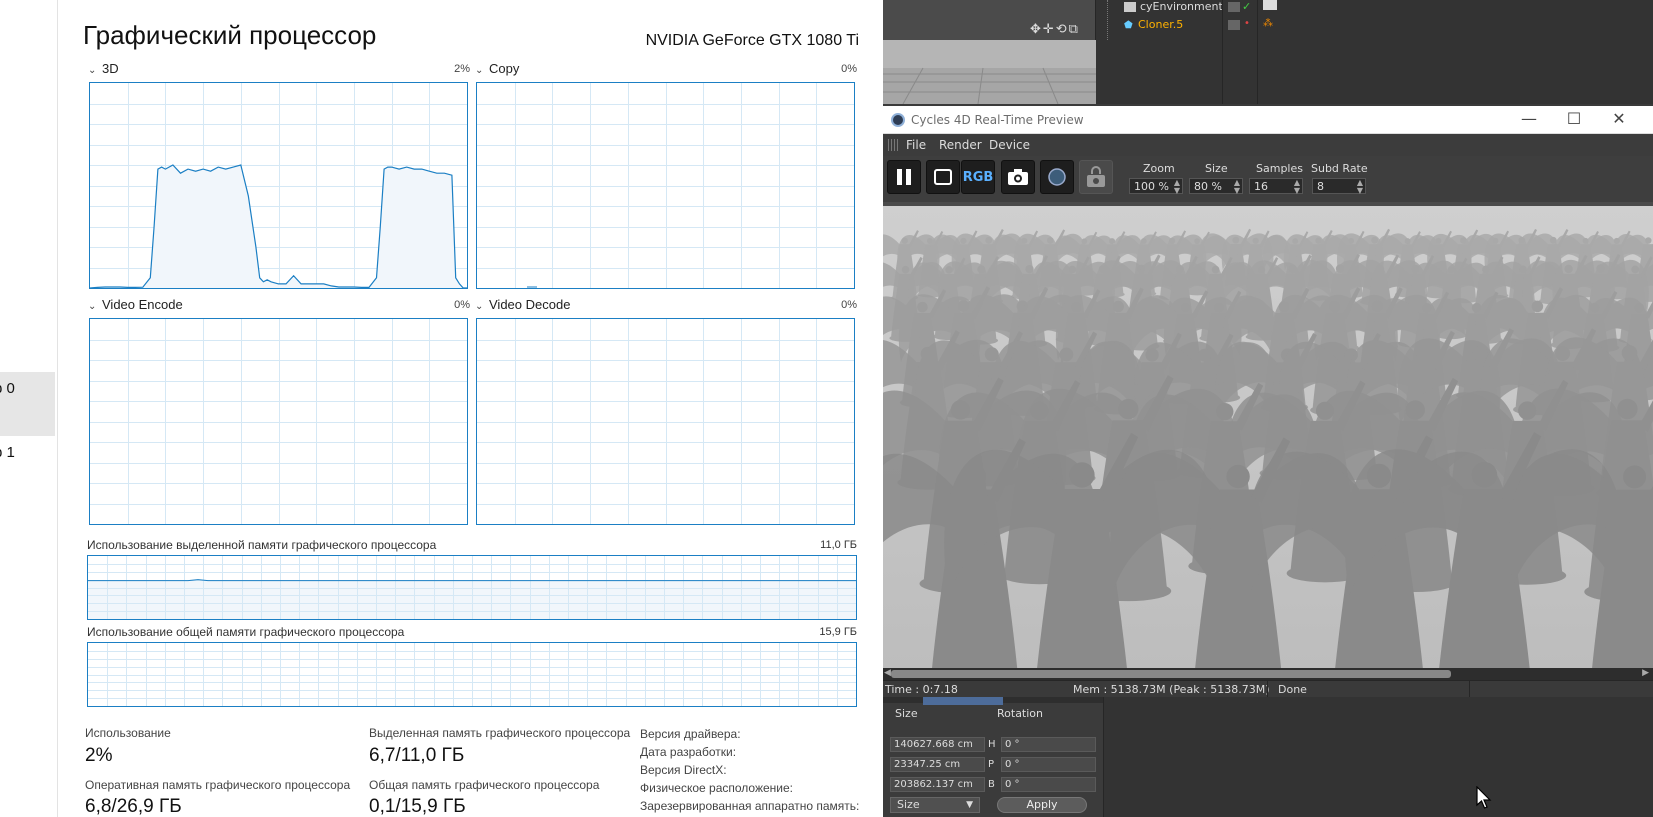 The width and height of the screenshot is (1653, 817). I want to click on window-titlebar: Cycles 4D Real-Time Preview — ☐ ✕, so click(1268, 120).